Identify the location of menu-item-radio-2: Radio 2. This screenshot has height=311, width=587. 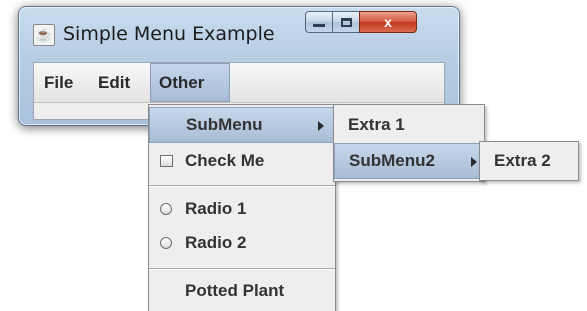
(242, 243).